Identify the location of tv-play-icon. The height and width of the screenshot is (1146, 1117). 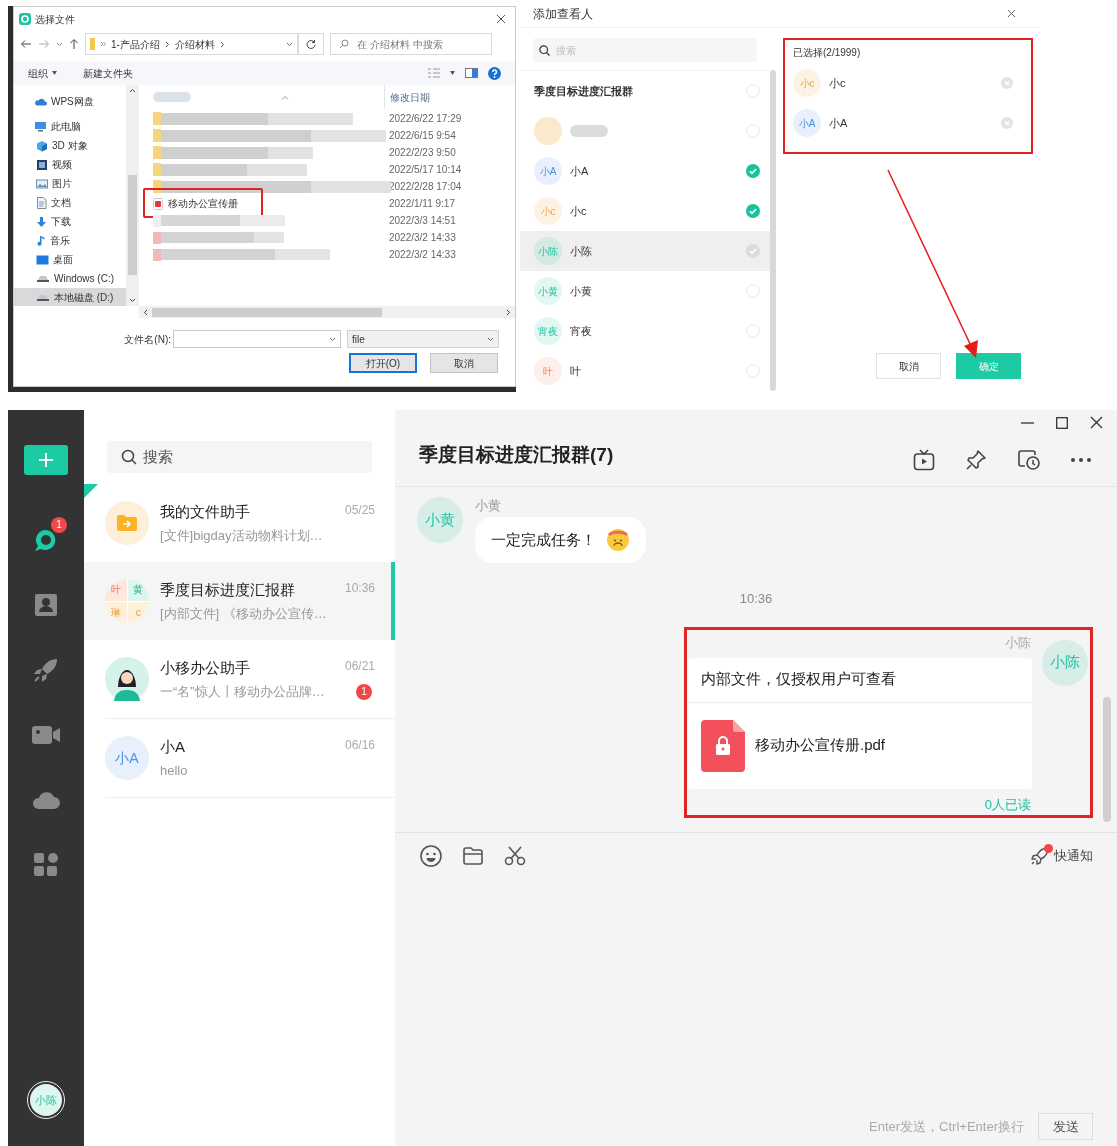
(924, 460).